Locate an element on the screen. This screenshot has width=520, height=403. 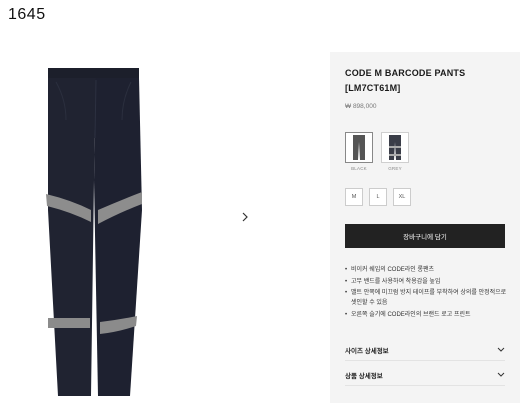
color-label: BLACK is located at coordinates (359, 168).